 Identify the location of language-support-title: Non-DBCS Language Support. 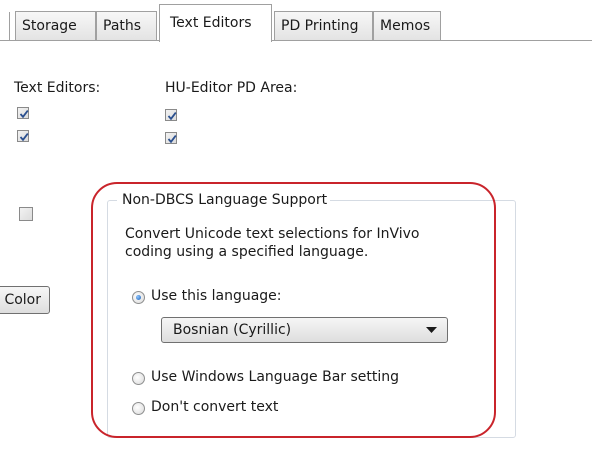
(224, 200).